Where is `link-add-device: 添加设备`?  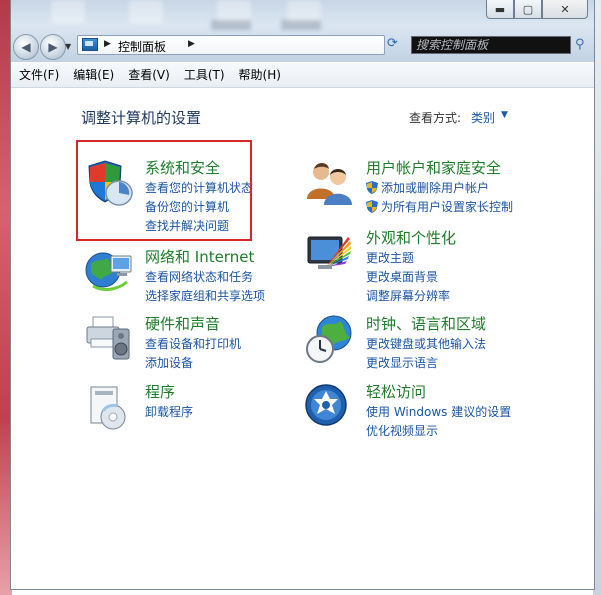 link-add-device: 添加设备 is located at coordinates (169, 362).